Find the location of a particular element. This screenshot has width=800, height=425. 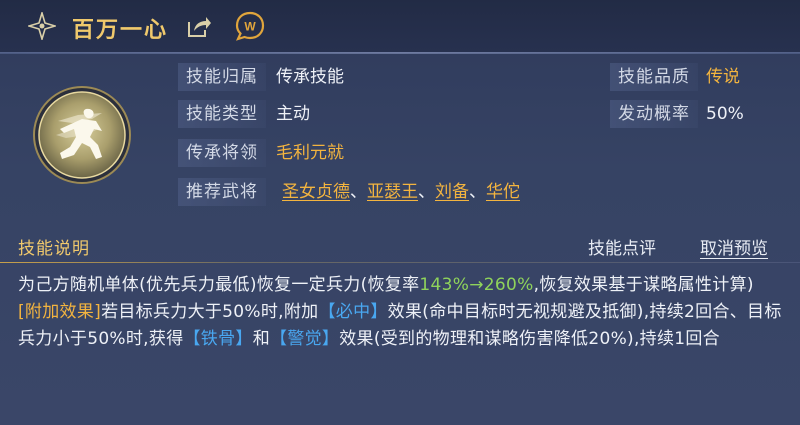

rate-label: 发动概率 is located at coordinates (654, 114).